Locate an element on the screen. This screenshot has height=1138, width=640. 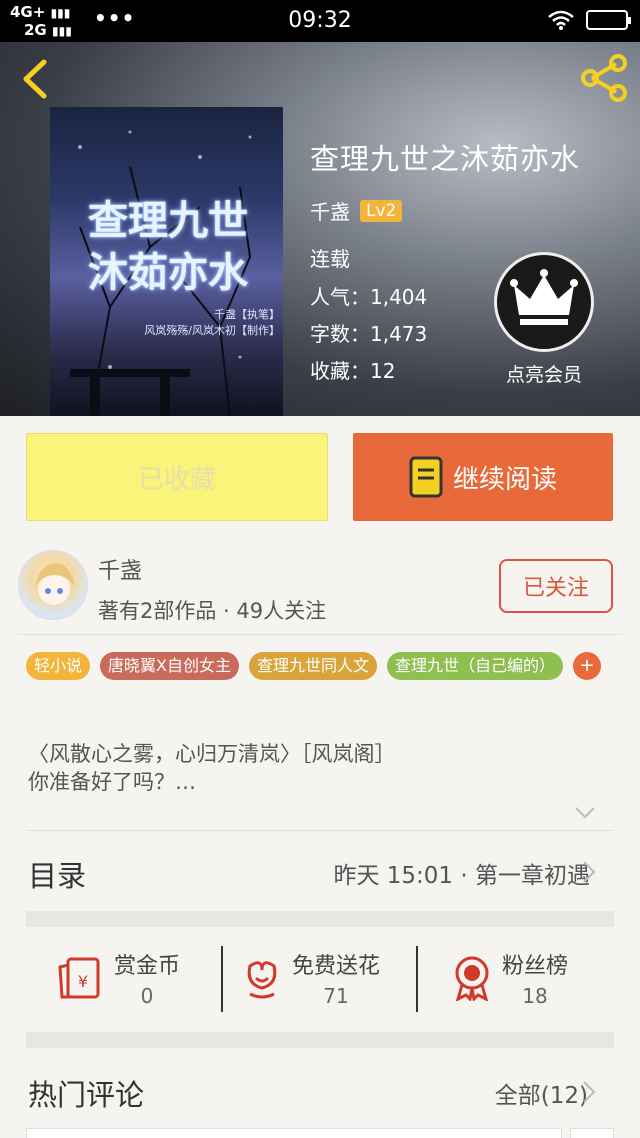
continue-reading-label: 继续阅读 is located at coordinates (504, 479).